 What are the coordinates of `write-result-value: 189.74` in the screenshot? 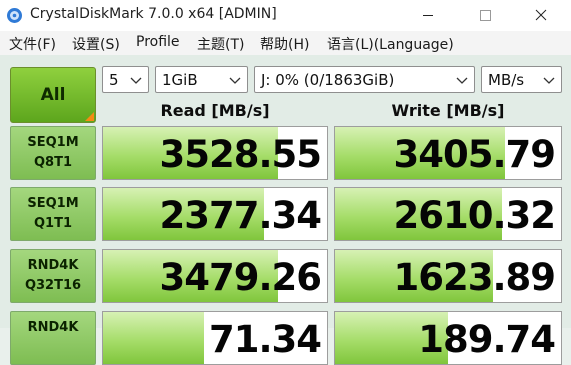 It's located at (487, 339).